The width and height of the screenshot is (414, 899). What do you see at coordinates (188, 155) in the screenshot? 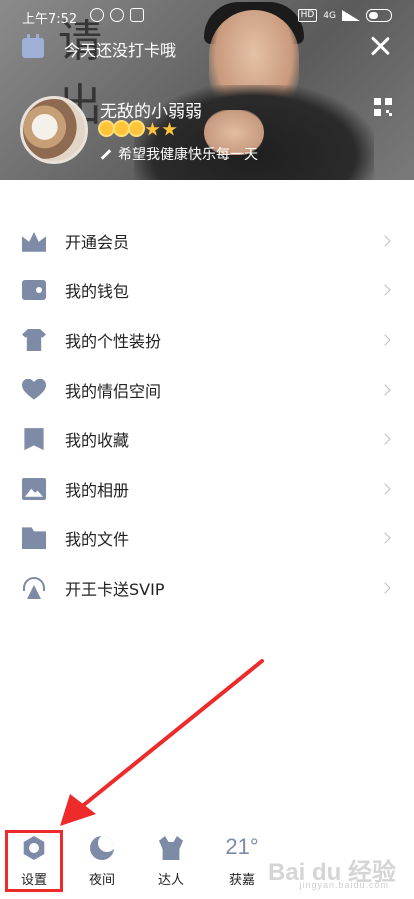
I see `signature-text: 希望我健康快乐每一天` at bounding box center [188, 155].